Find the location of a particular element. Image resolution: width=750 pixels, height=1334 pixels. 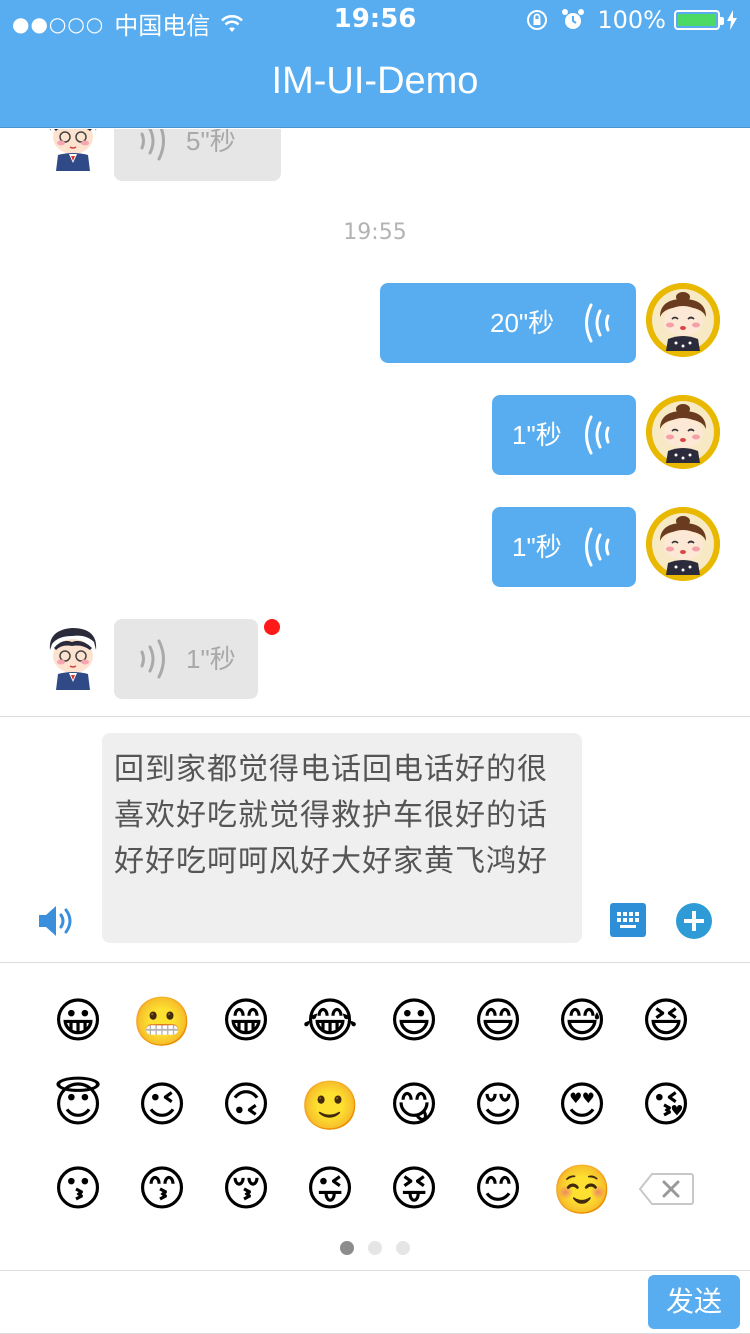

unread-indicator is located at coordinates (272, 627).